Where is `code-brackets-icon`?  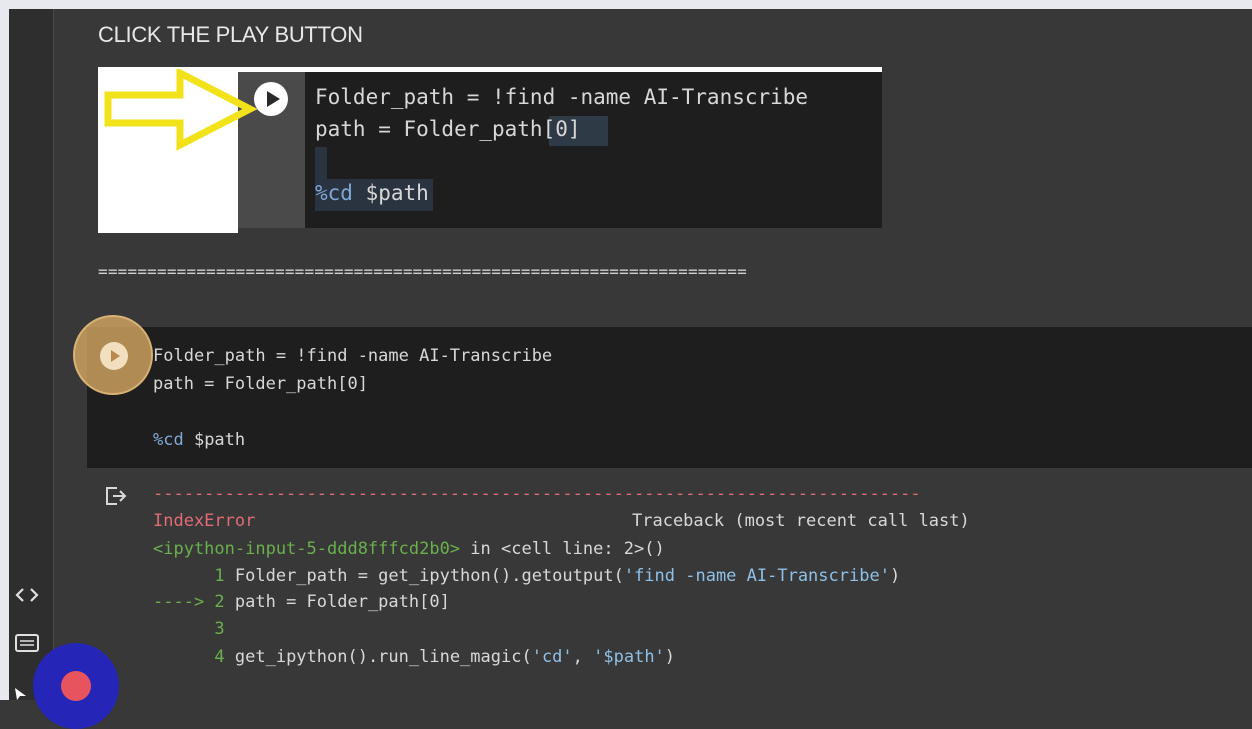
code-brackets-icon is located at coordinates (27, 595).